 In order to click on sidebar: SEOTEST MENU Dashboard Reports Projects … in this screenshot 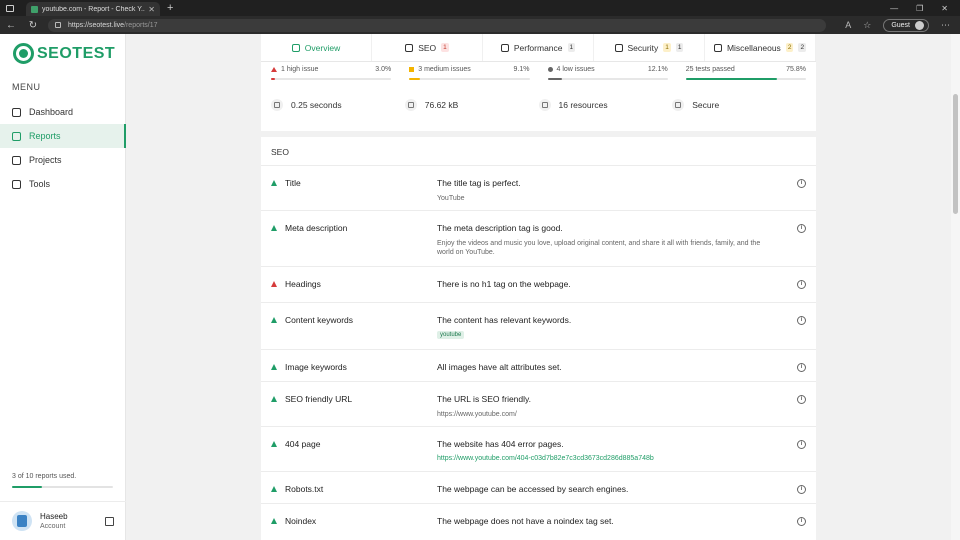, I will do `click(63, 287)`.